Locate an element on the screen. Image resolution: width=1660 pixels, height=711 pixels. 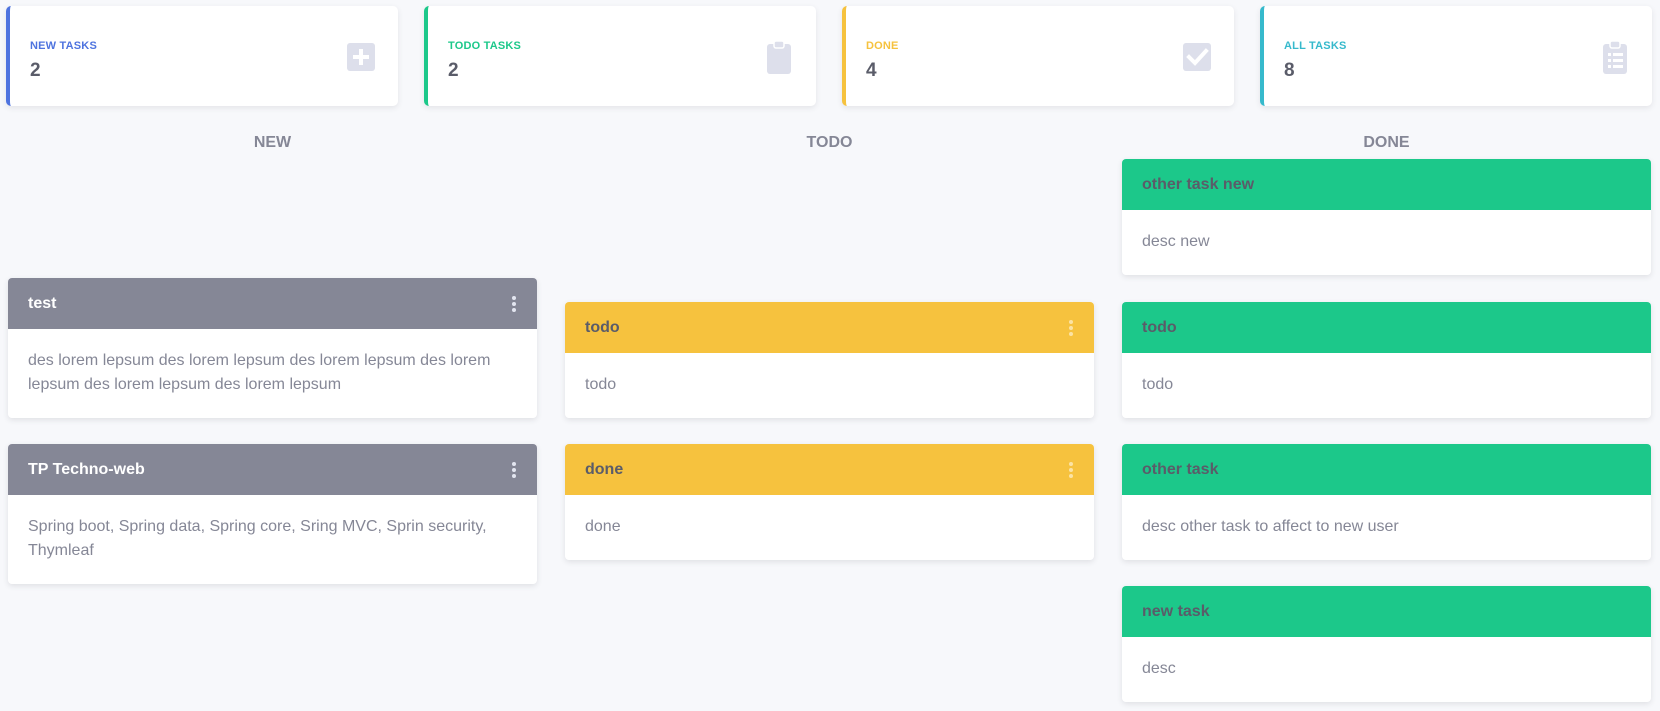
stat-value: 4 is located at coordinates (871, 70).